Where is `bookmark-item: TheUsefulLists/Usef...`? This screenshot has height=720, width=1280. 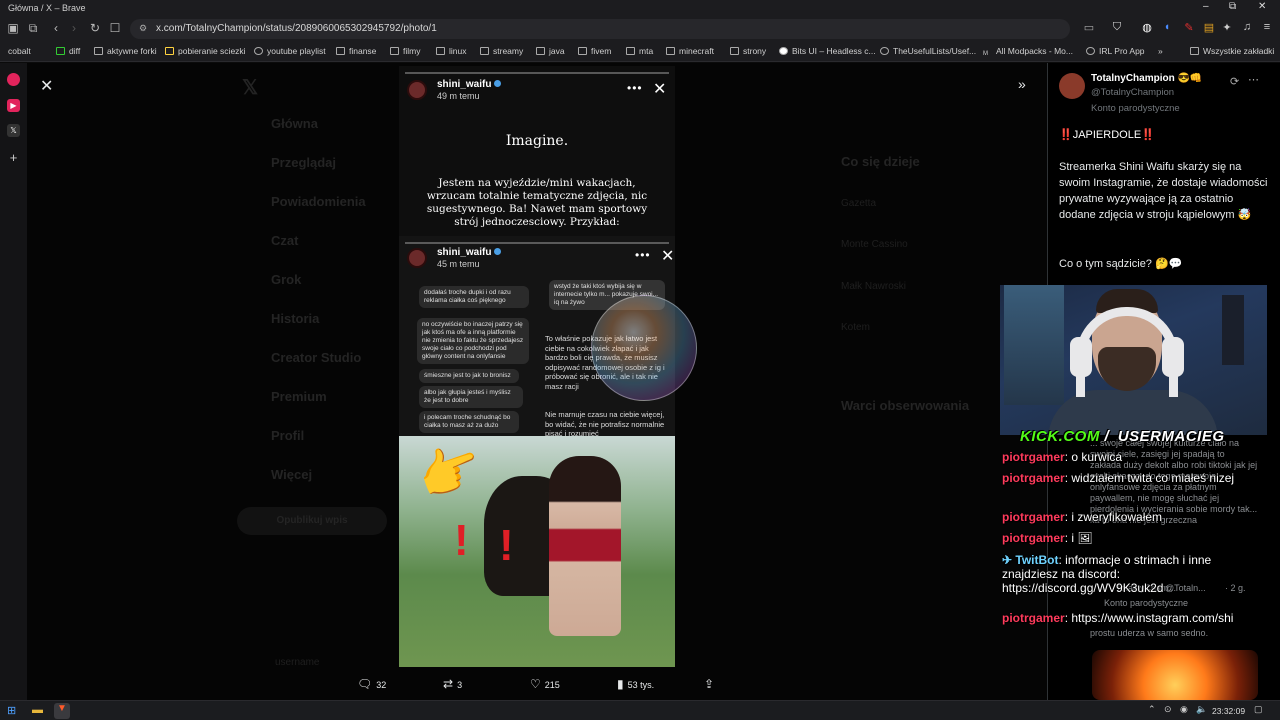 bookmark-item: TheUsefulLists/Usef... is located at coordinates (928, 51).